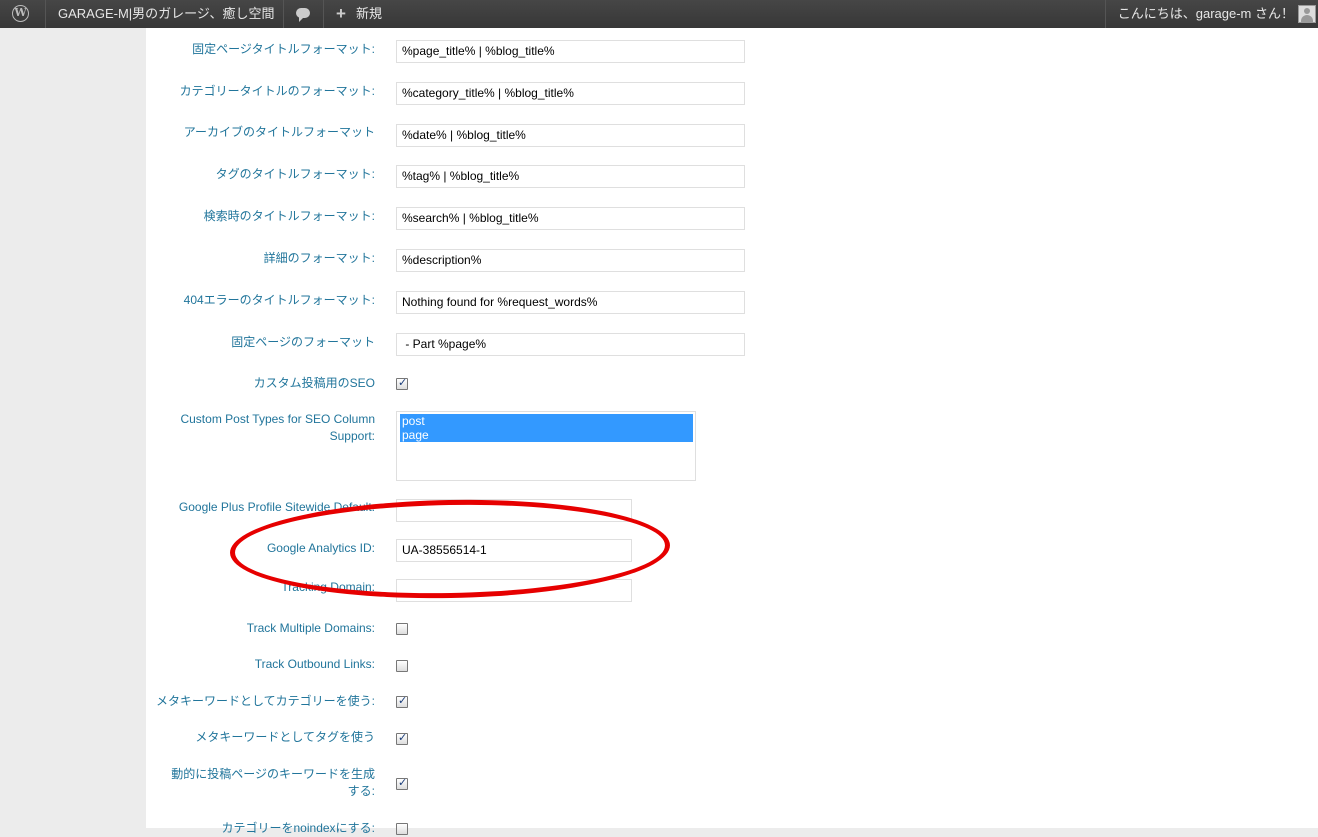 The height and width of the screenshot is (837, 1318). What do you see at coordinates (570, 218) in the screenshot?
I see `search-title-format-input: %search% | %blog_title%` at bounding box center [570, 218].